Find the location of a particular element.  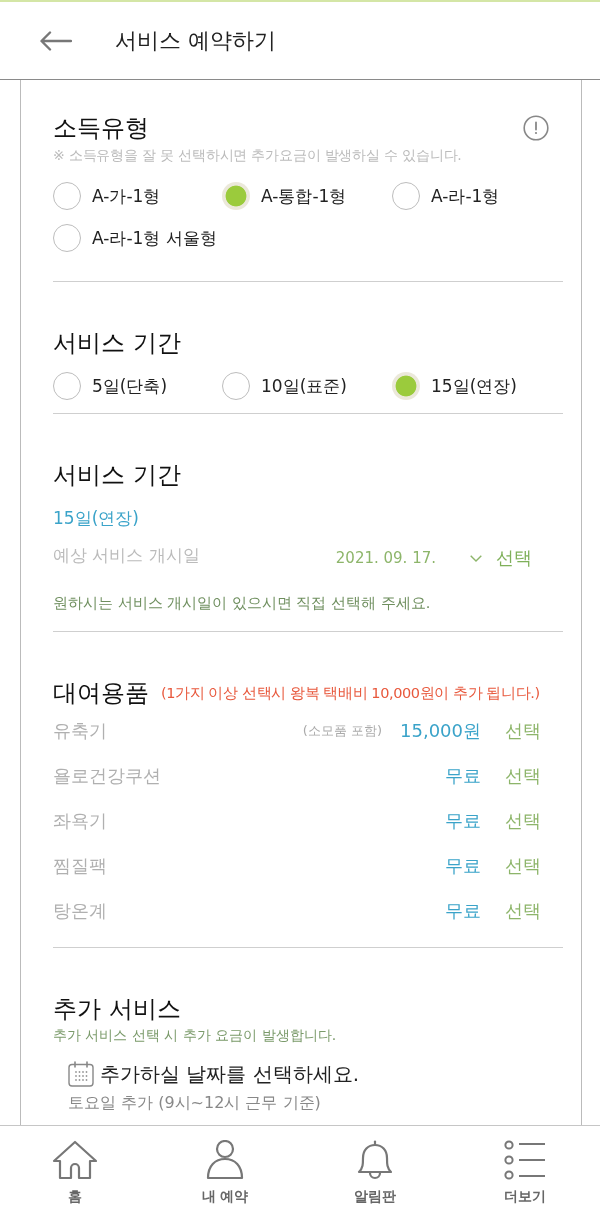

rental-item-name: 유축기 is located at coordinates (80, 730).